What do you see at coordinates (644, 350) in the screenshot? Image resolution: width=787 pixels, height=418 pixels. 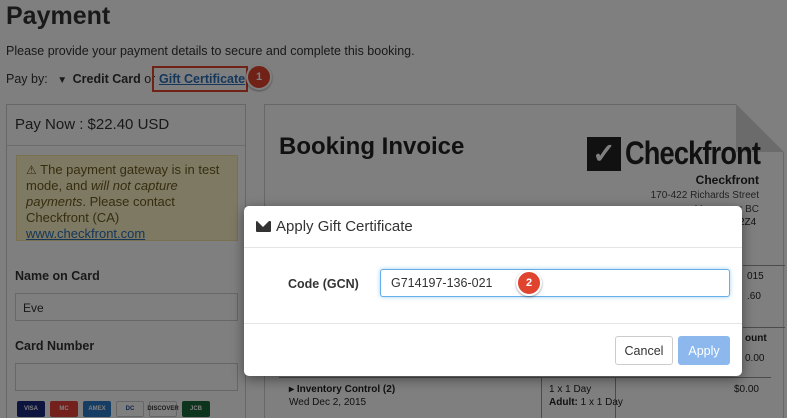 I see `cancel-button: Cancel` at bounding box center [644, 350].